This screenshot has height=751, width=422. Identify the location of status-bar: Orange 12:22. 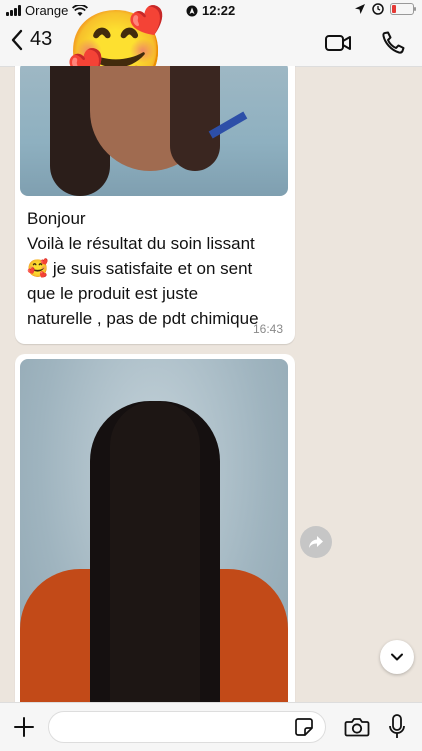
(211, 11).